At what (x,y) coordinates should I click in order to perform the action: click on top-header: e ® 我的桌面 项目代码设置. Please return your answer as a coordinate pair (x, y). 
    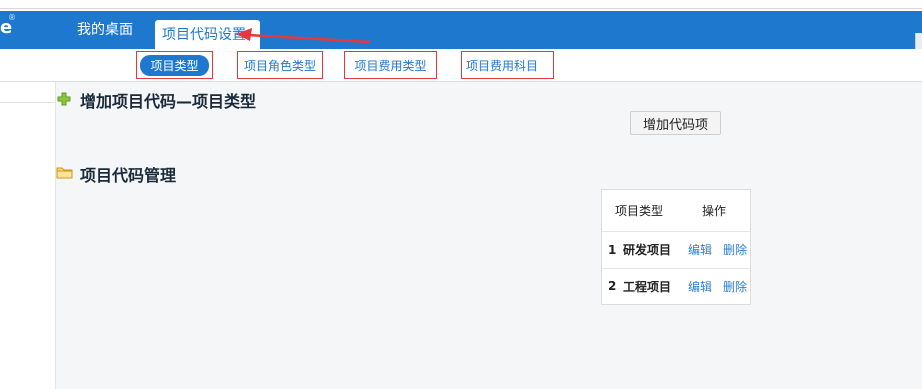
    Looking at the image, I should click on (461, 34).